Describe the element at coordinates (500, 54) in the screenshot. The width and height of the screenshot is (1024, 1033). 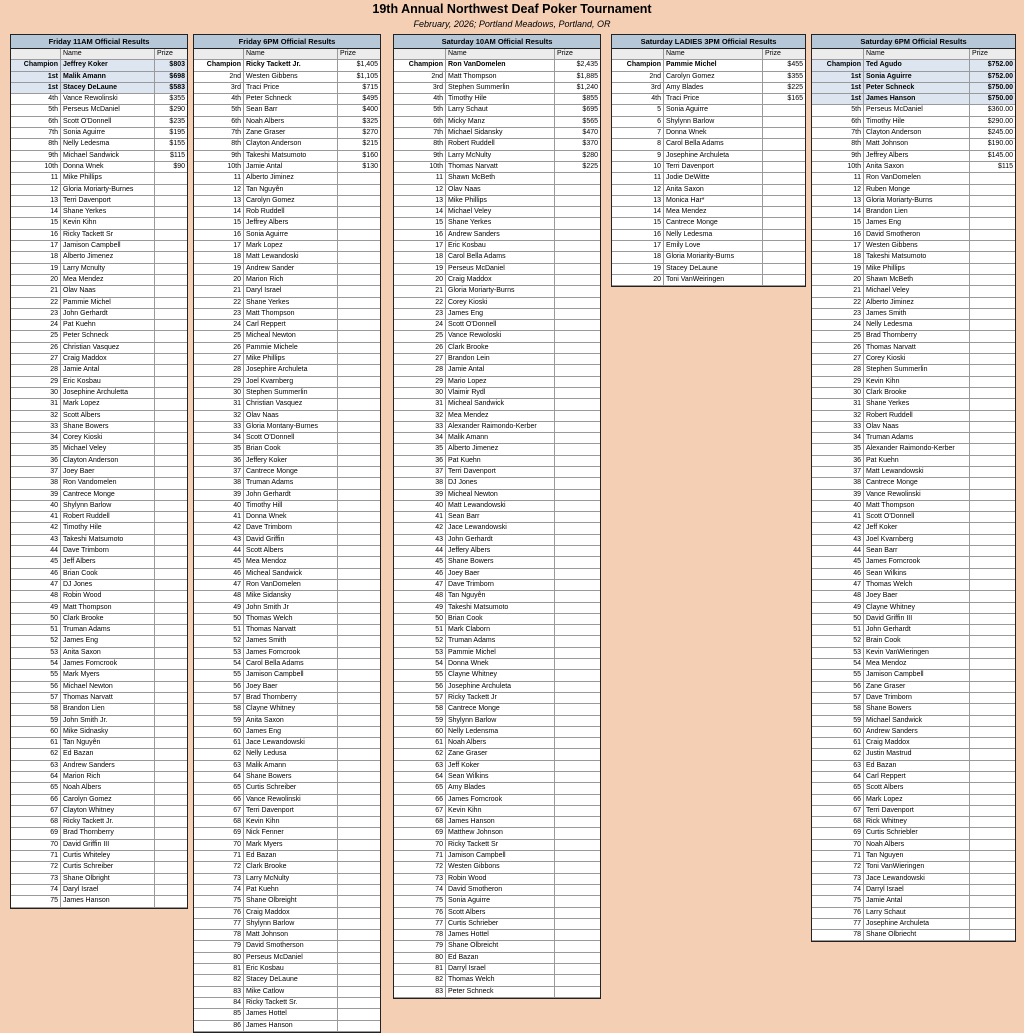
I see `name-header: Name` at that location.